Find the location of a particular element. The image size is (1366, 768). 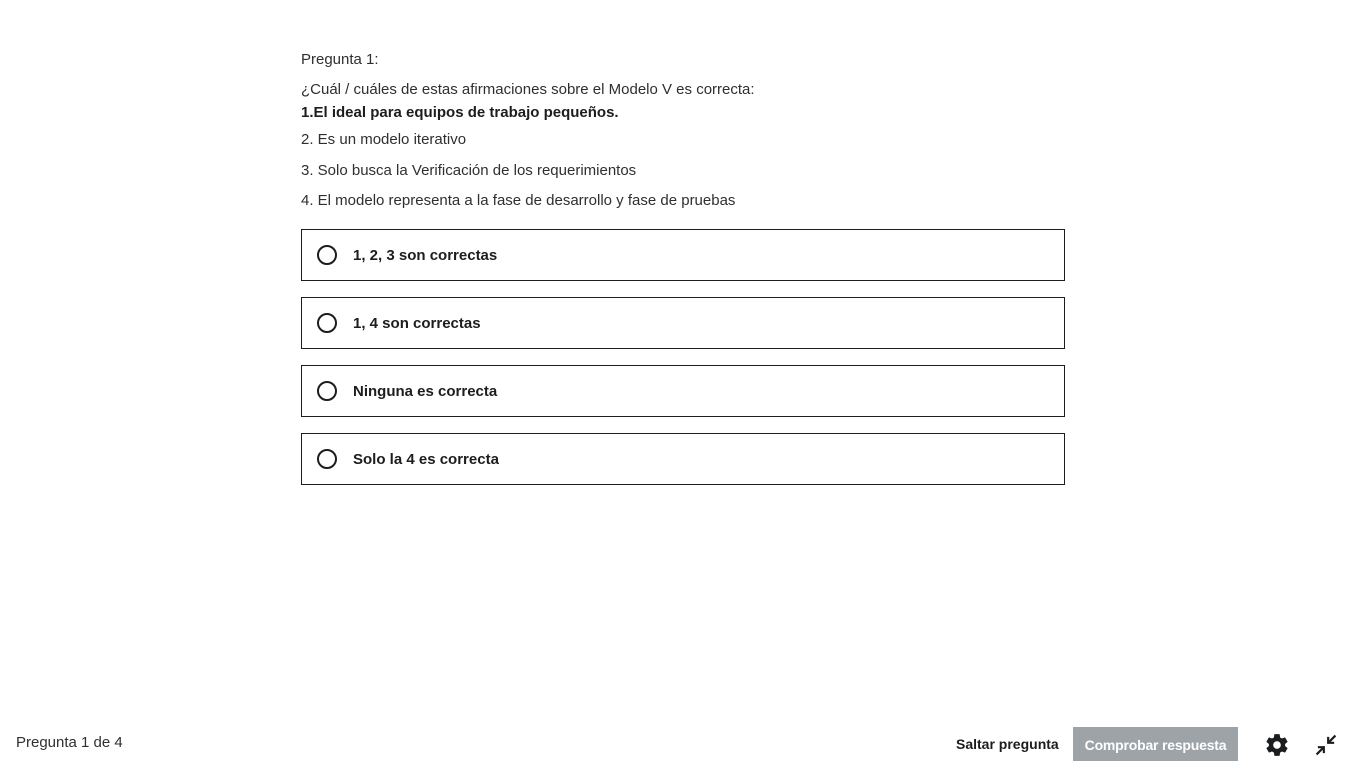

question-progress: Pregunta 1 de 4 is located at coordinates (69, 742).